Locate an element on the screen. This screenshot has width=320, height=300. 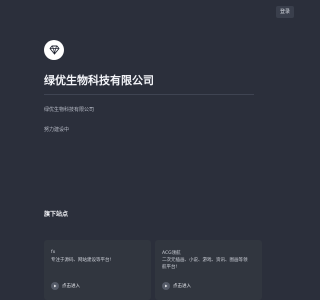
logo is located at coordinates (54, 50).